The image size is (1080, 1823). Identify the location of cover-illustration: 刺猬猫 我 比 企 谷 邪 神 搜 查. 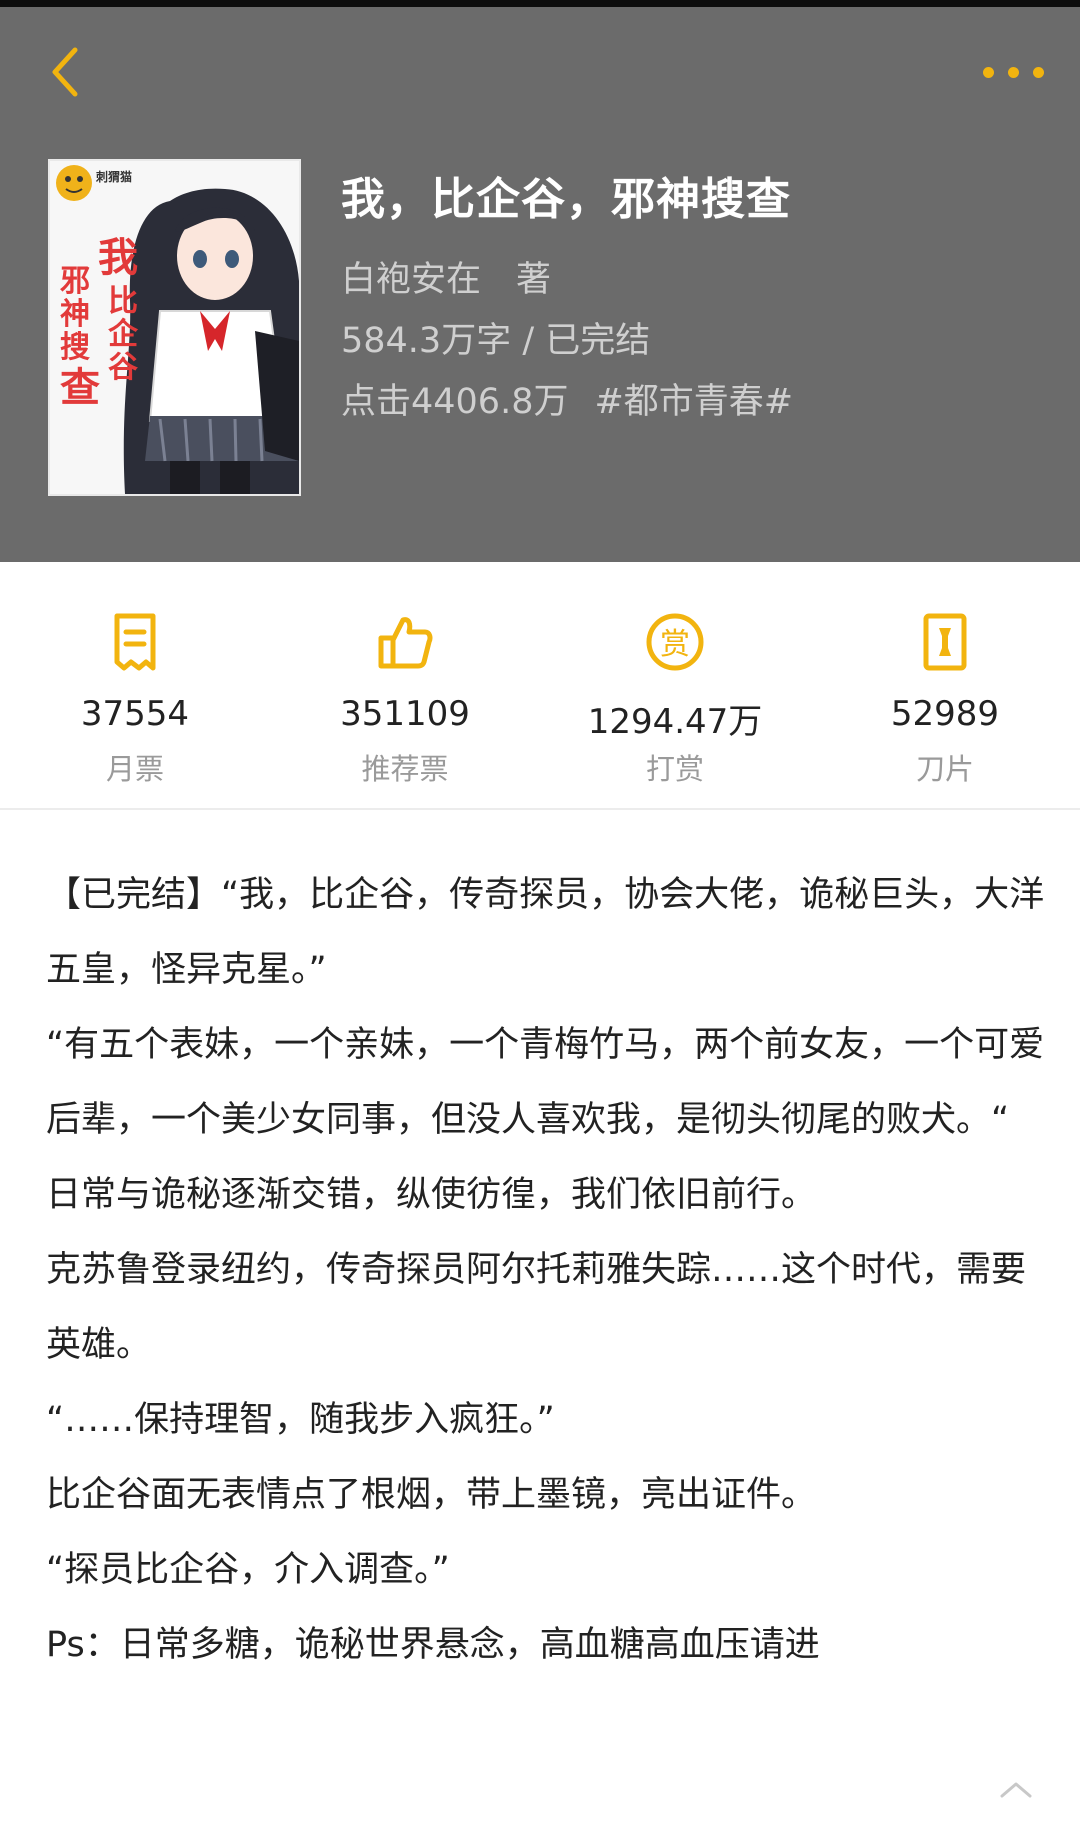
(174, 327).